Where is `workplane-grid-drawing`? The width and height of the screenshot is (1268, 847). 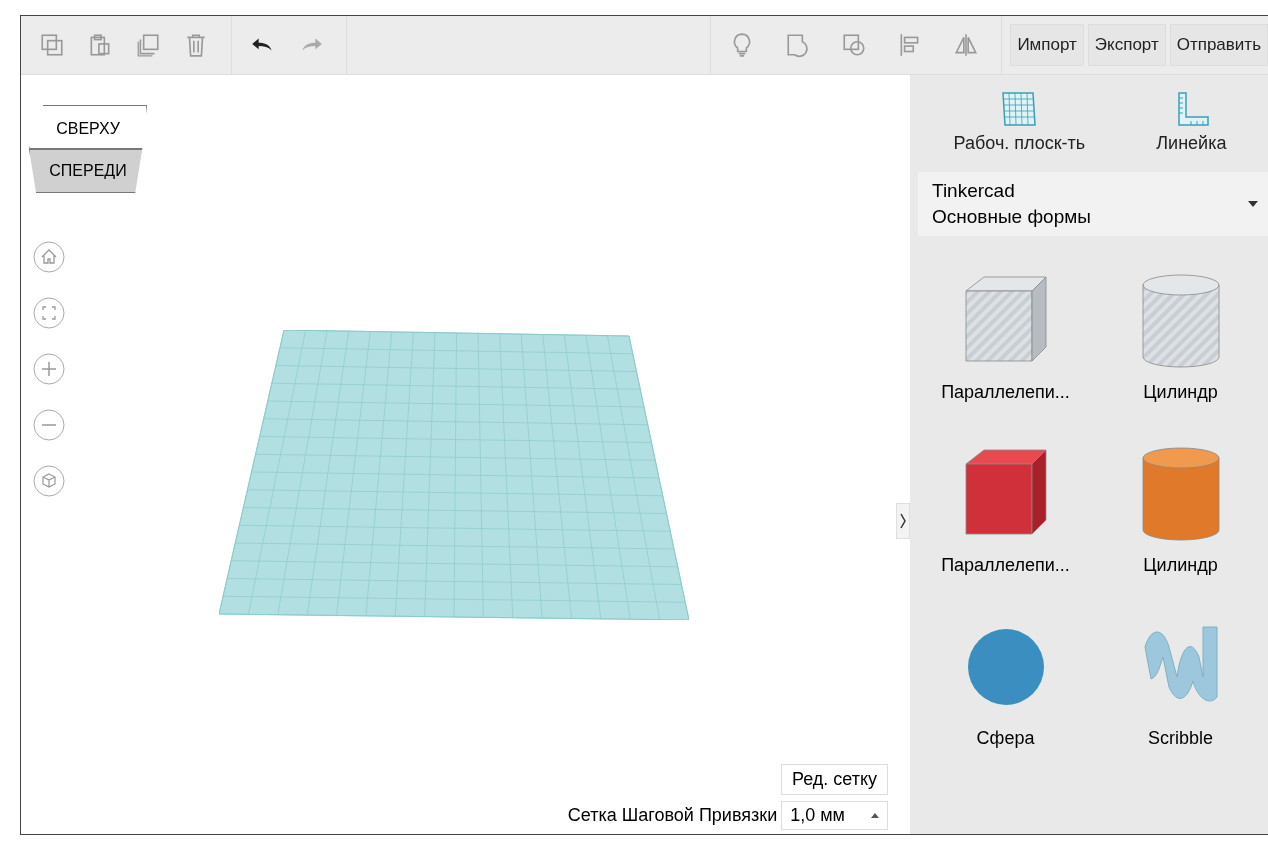 workplane-grid-drawing is located at coordinates (454, 475).